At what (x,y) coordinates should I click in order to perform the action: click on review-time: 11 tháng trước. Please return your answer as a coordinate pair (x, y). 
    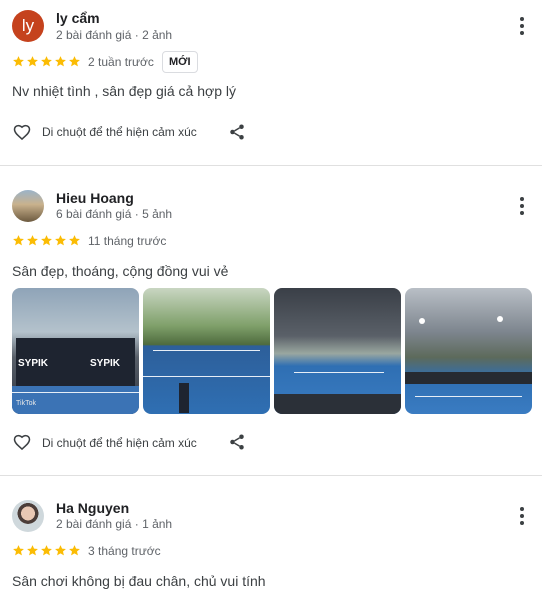
    Looking at the image, I should click on (127, 241).